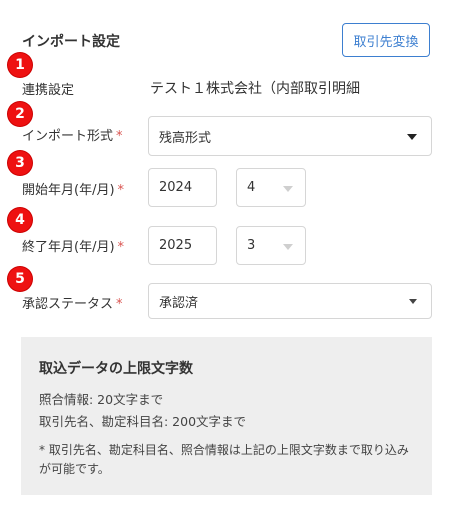  I want to click on info-line-matching: 照合情報: 20文字まで, so click(101, 399).